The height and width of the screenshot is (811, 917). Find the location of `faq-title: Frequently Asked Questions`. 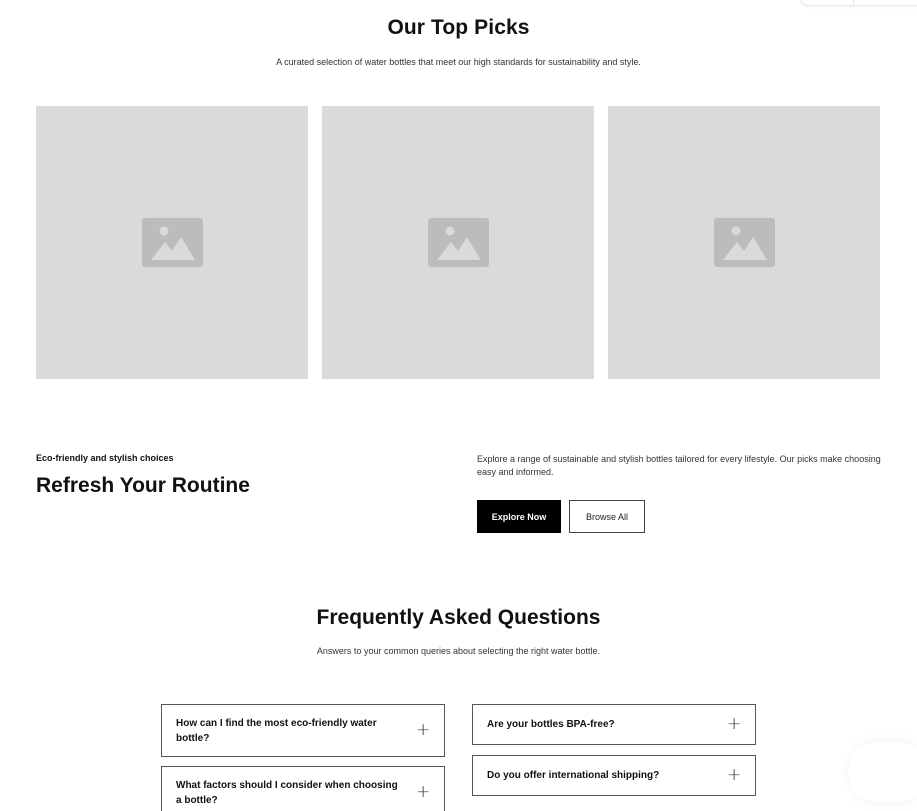

faq-title: Frequently Asked Questions is located at coordinates (458, 617).